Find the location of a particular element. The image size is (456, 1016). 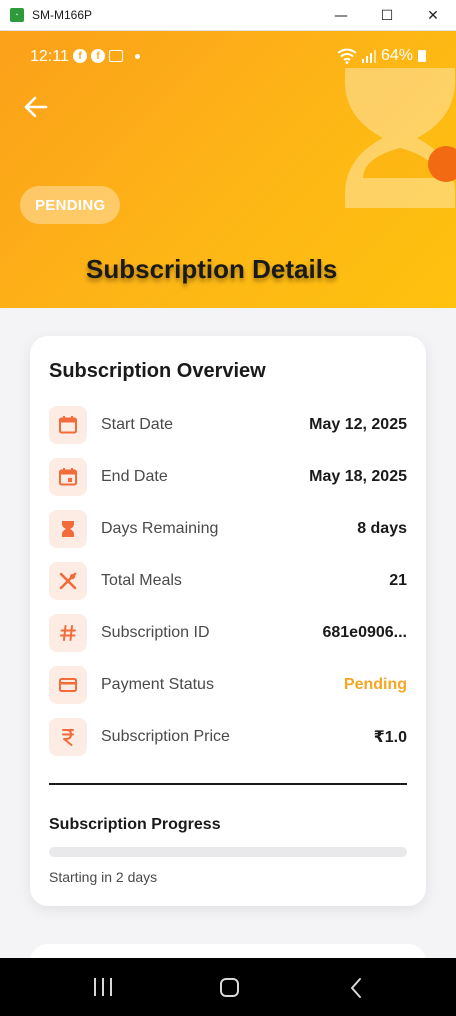

progress-text: Starting in 2 days is located at coordinates (103, 877).